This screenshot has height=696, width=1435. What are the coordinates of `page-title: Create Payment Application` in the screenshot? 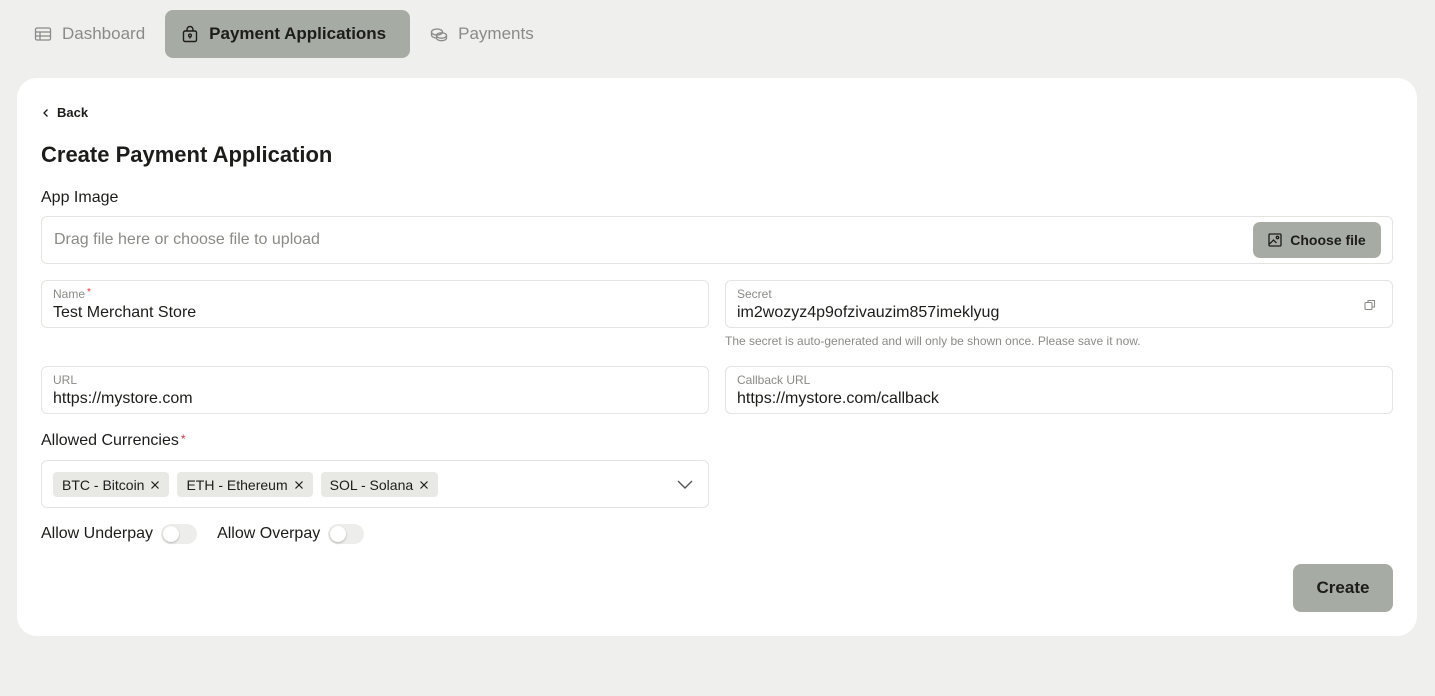 It's located at (187, 154).